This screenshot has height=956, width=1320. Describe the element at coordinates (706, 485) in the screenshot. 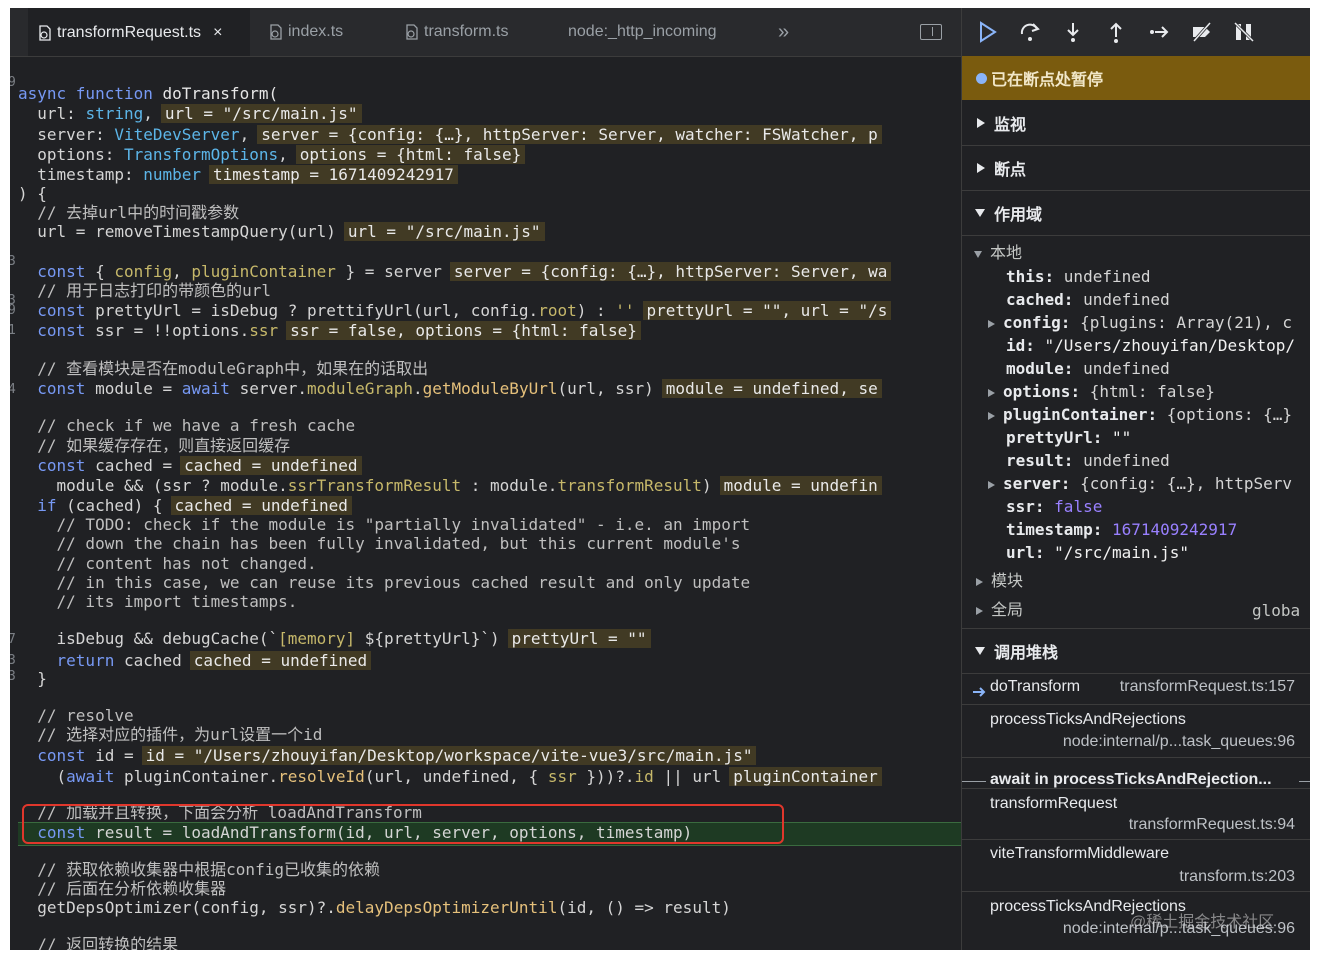

I see `token: )` at that location.